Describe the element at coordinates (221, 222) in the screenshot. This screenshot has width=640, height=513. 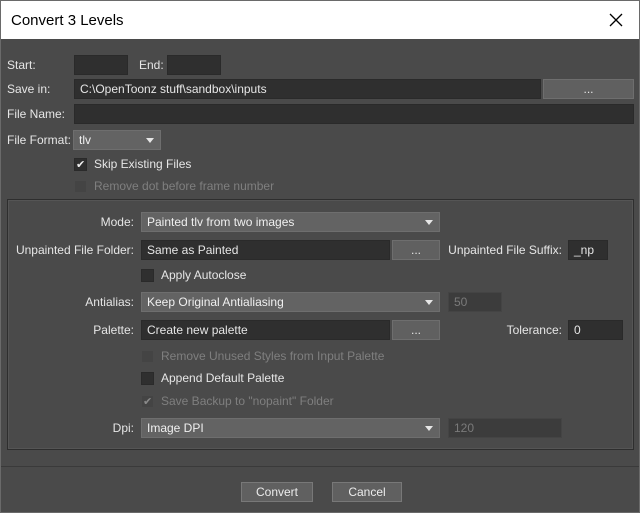
I see `mode-value: Painted tlv from two images` at that location.